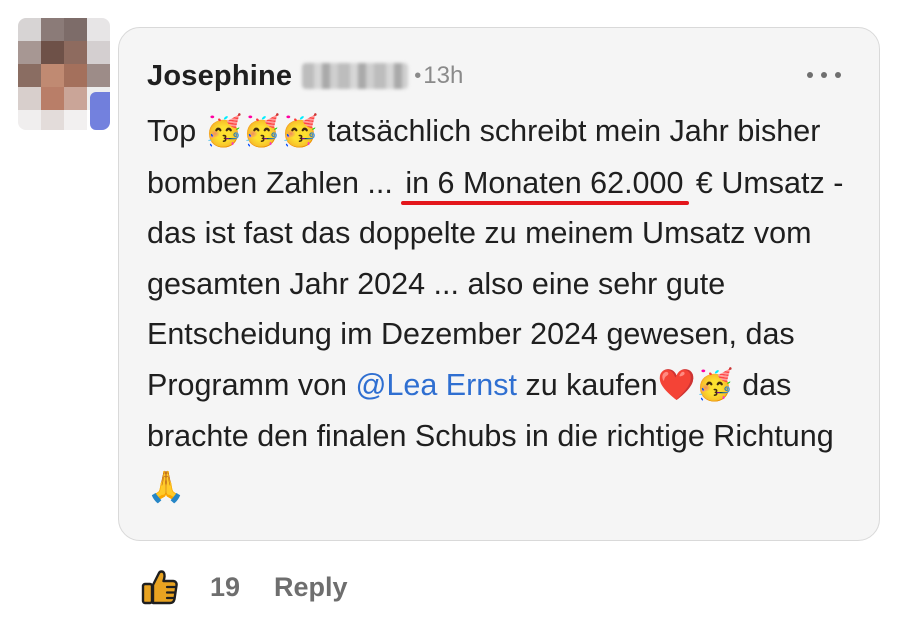 The width and height of the screenshot is (900, 626). Describe the element at coordinates (676, 385) in the screenshot. I see `red-heart-emoji-icon: ❤️` at that location.